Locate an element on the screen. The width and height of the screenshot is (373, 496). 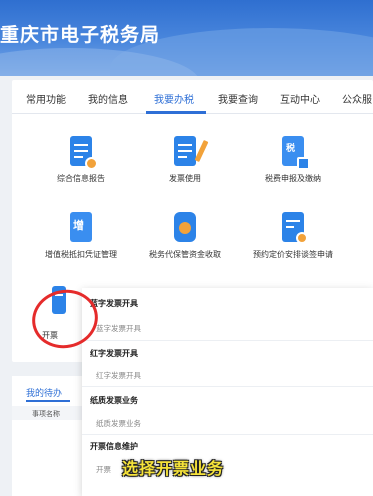
tile-comprehensive-report: 综合信息报告 is located at coordinates (81, 160).